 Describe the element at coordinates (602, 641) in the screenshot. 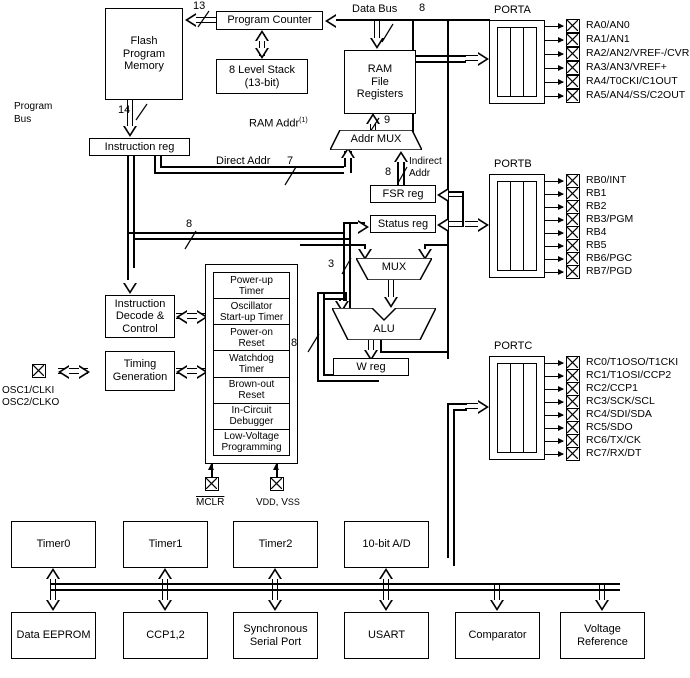

I see `vref-line2: Reference` at that location.